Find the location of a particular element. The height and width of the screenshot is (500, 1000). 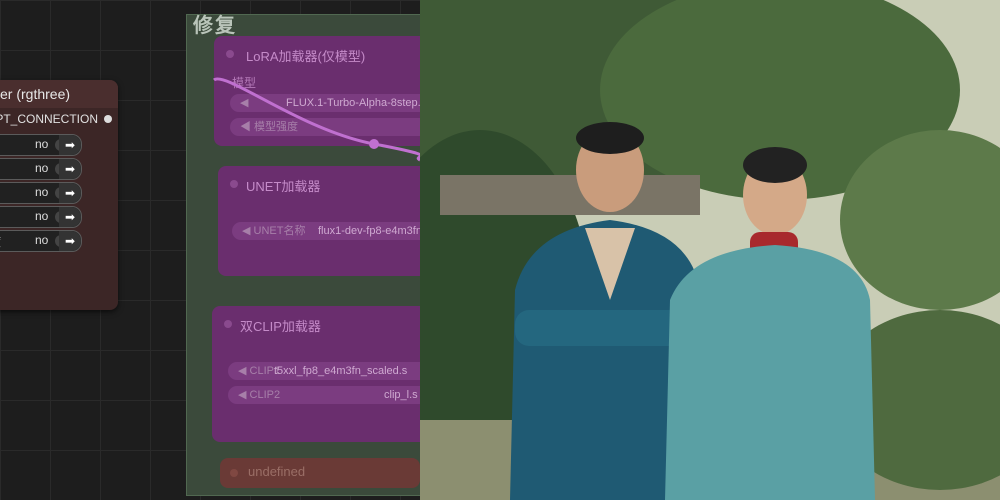

link-wire is located at coordinates (316, 119).